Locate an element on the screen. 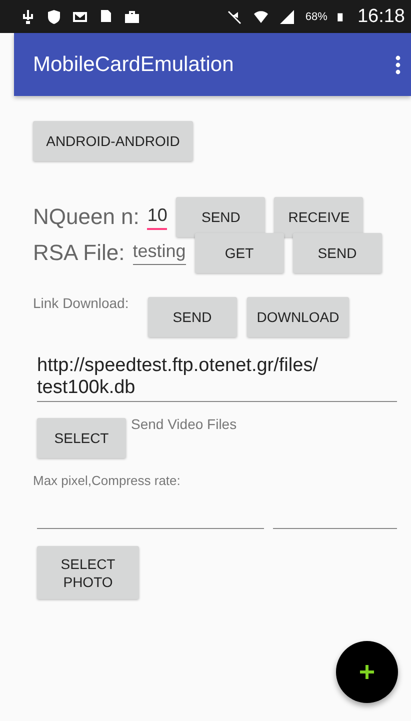  select-photo-button: SELECT PHOTO is located at coordinates (88, 572).